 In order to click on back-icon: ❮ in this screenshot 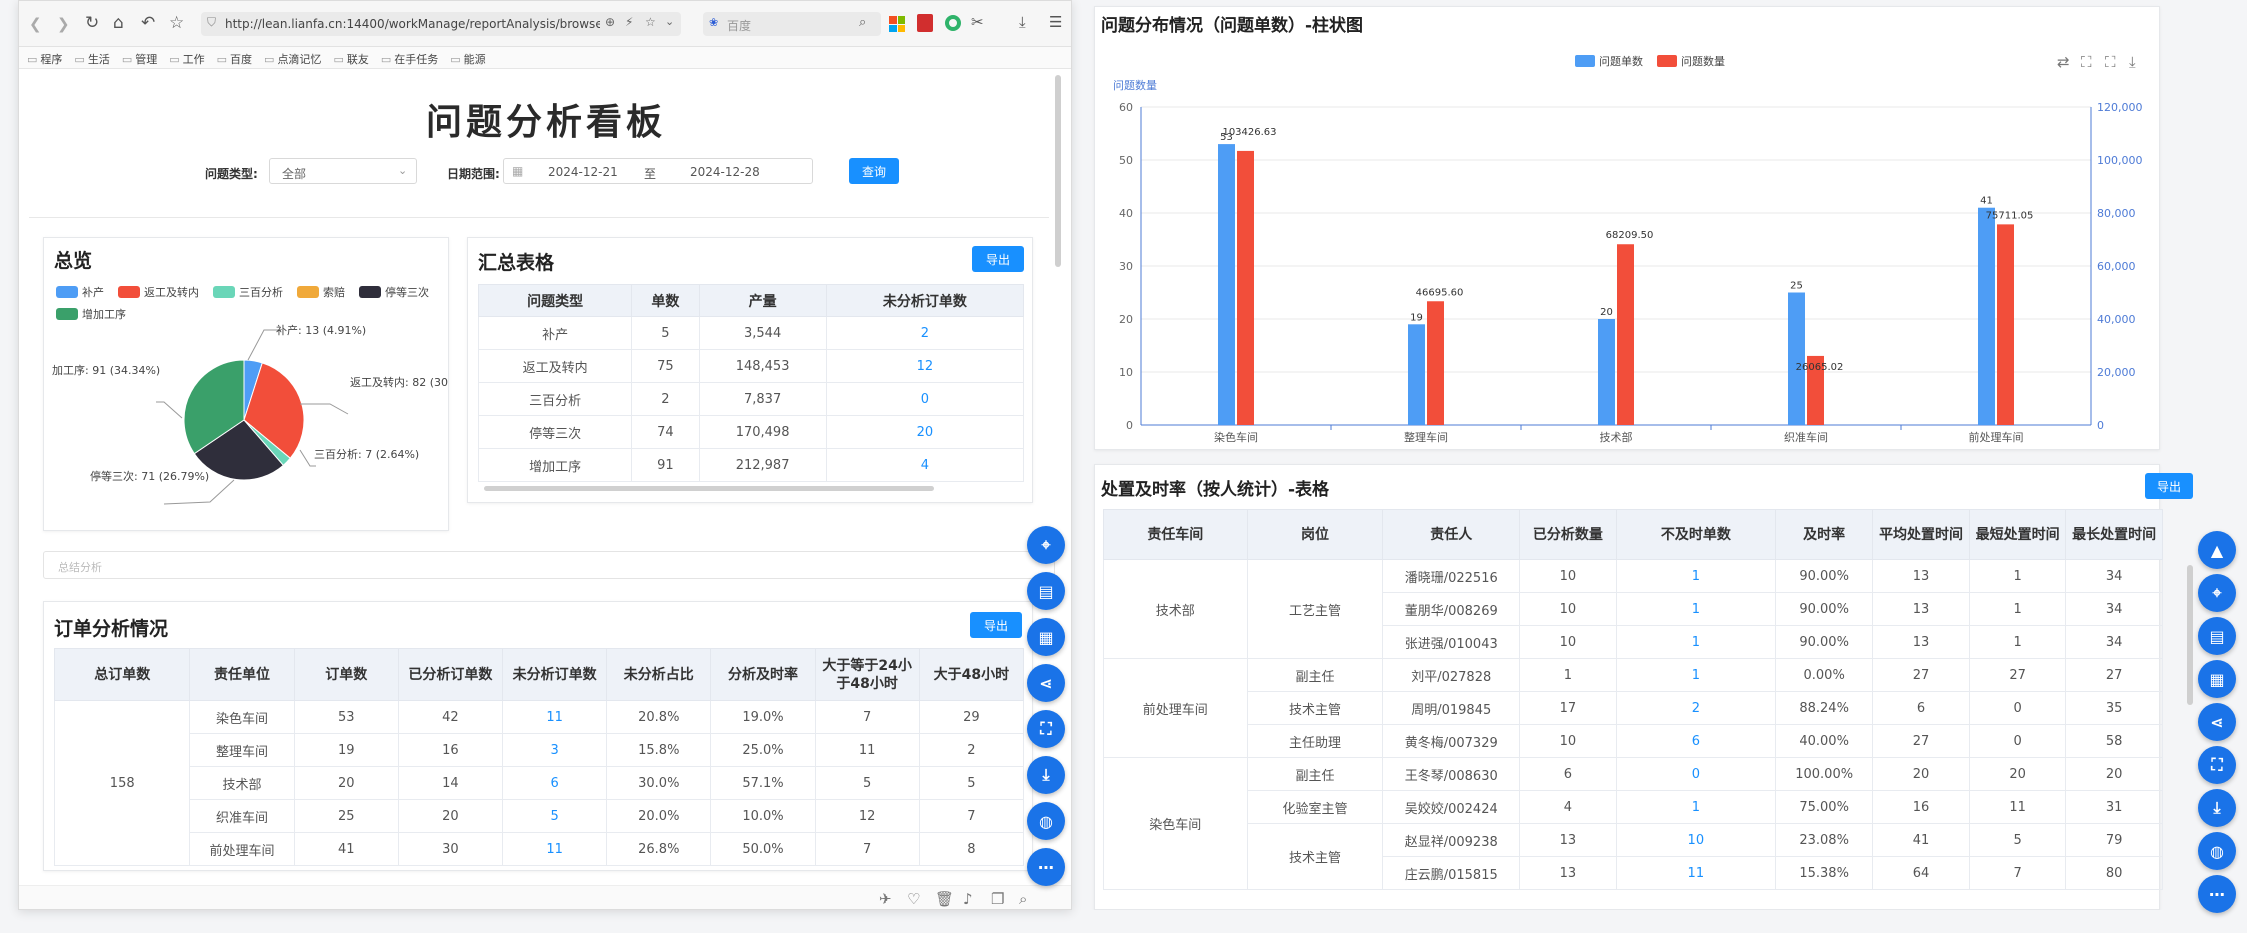, I will do `click(35, 24)`.